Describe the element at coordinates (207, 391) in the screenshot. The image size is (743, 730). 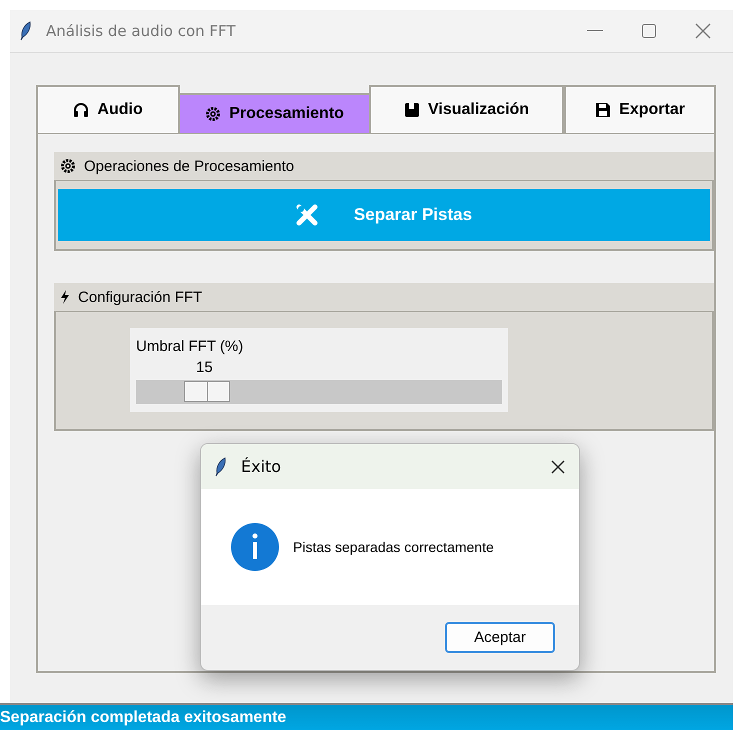
I see `slider-thumb` at that location.